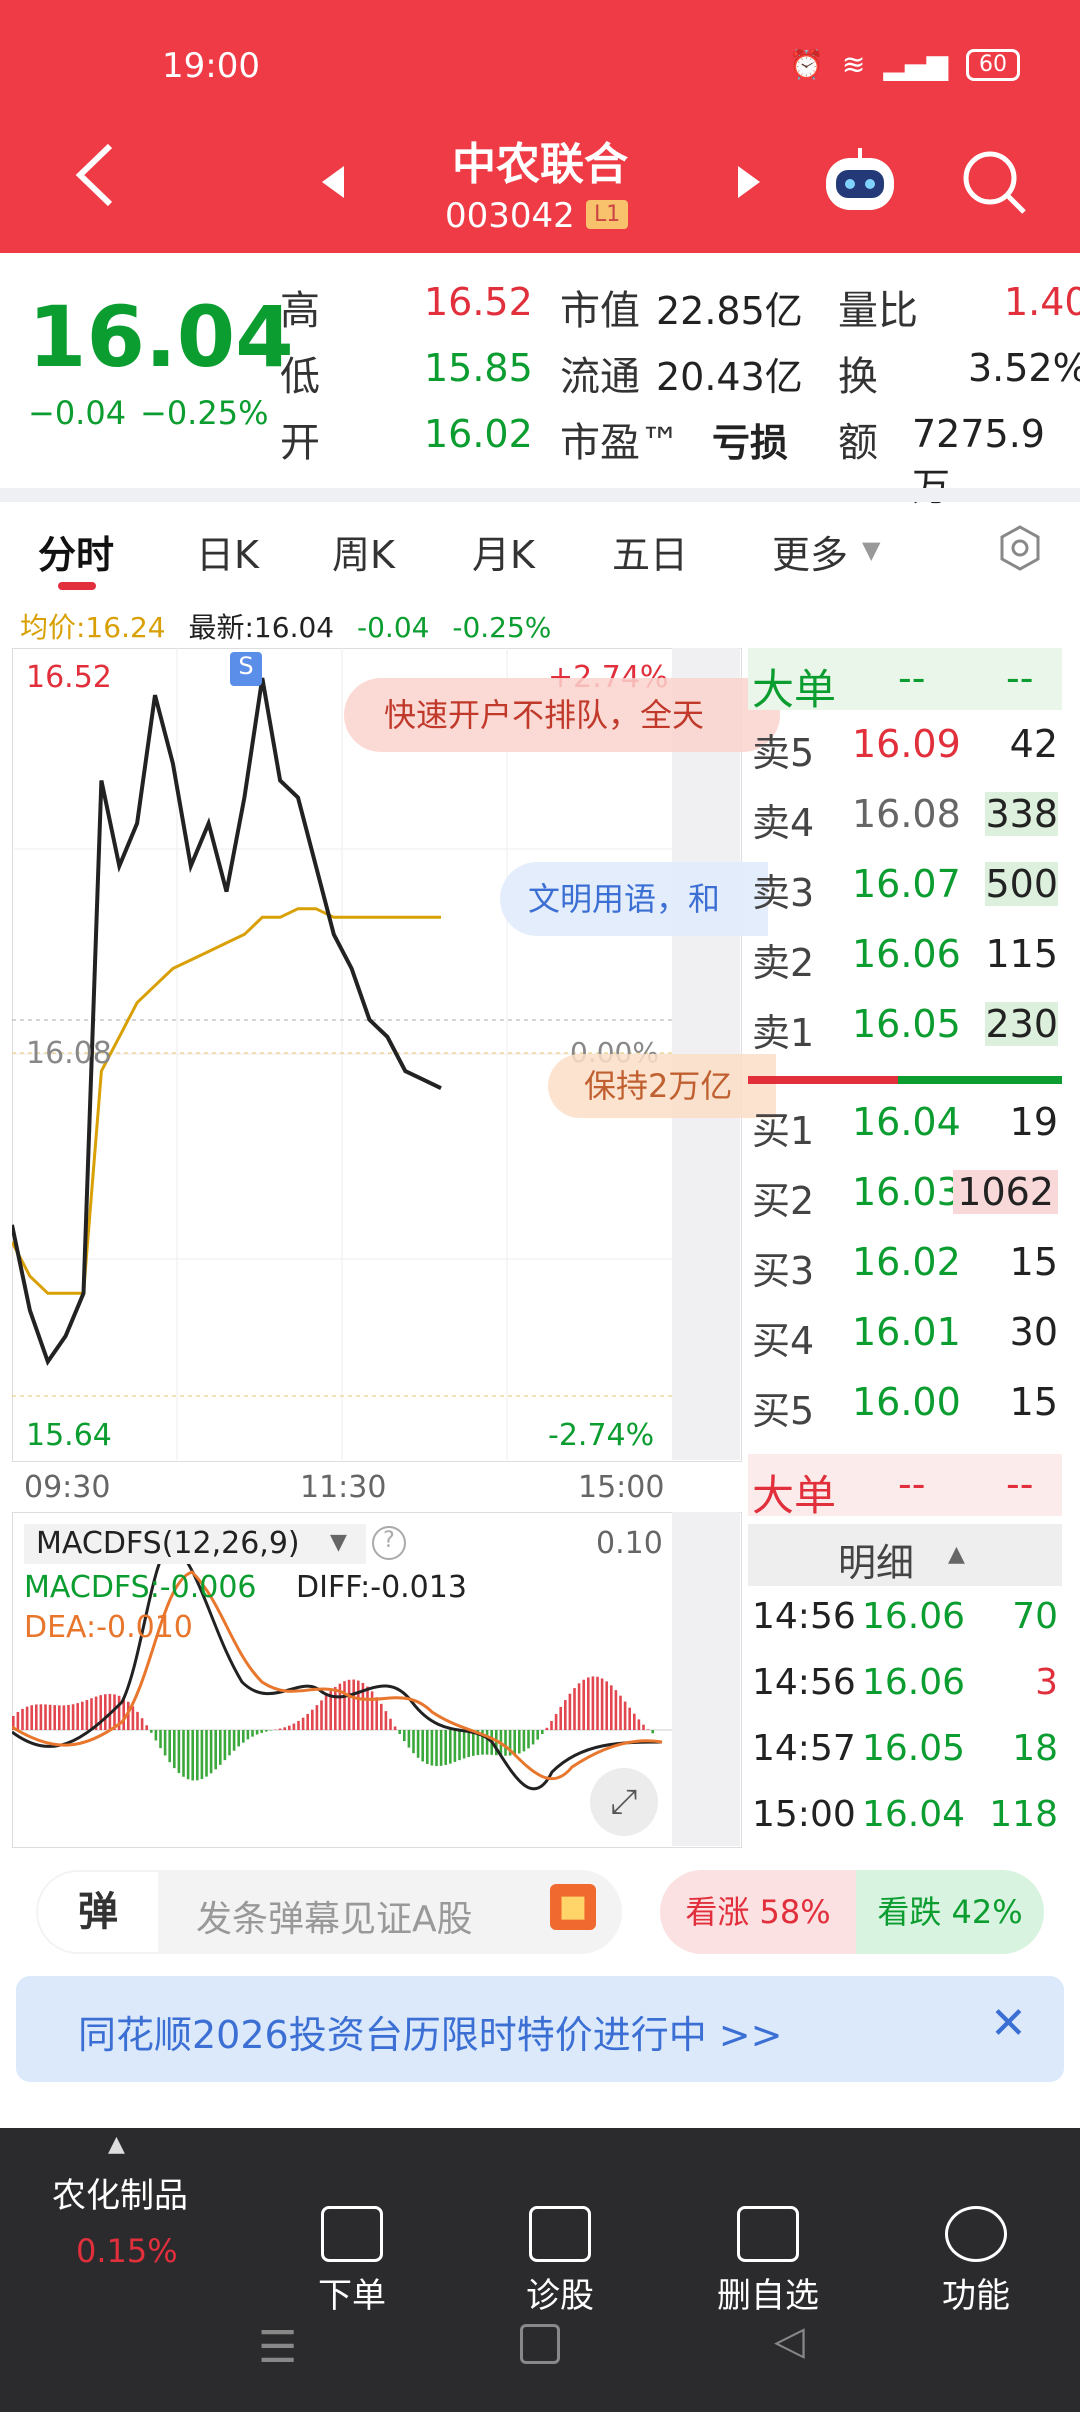 The width and height of the screenshot is (1080, 2412). Describe the element at coordinates (333, 182) in the screenshot. I see `prev-stock-icon` at that location.